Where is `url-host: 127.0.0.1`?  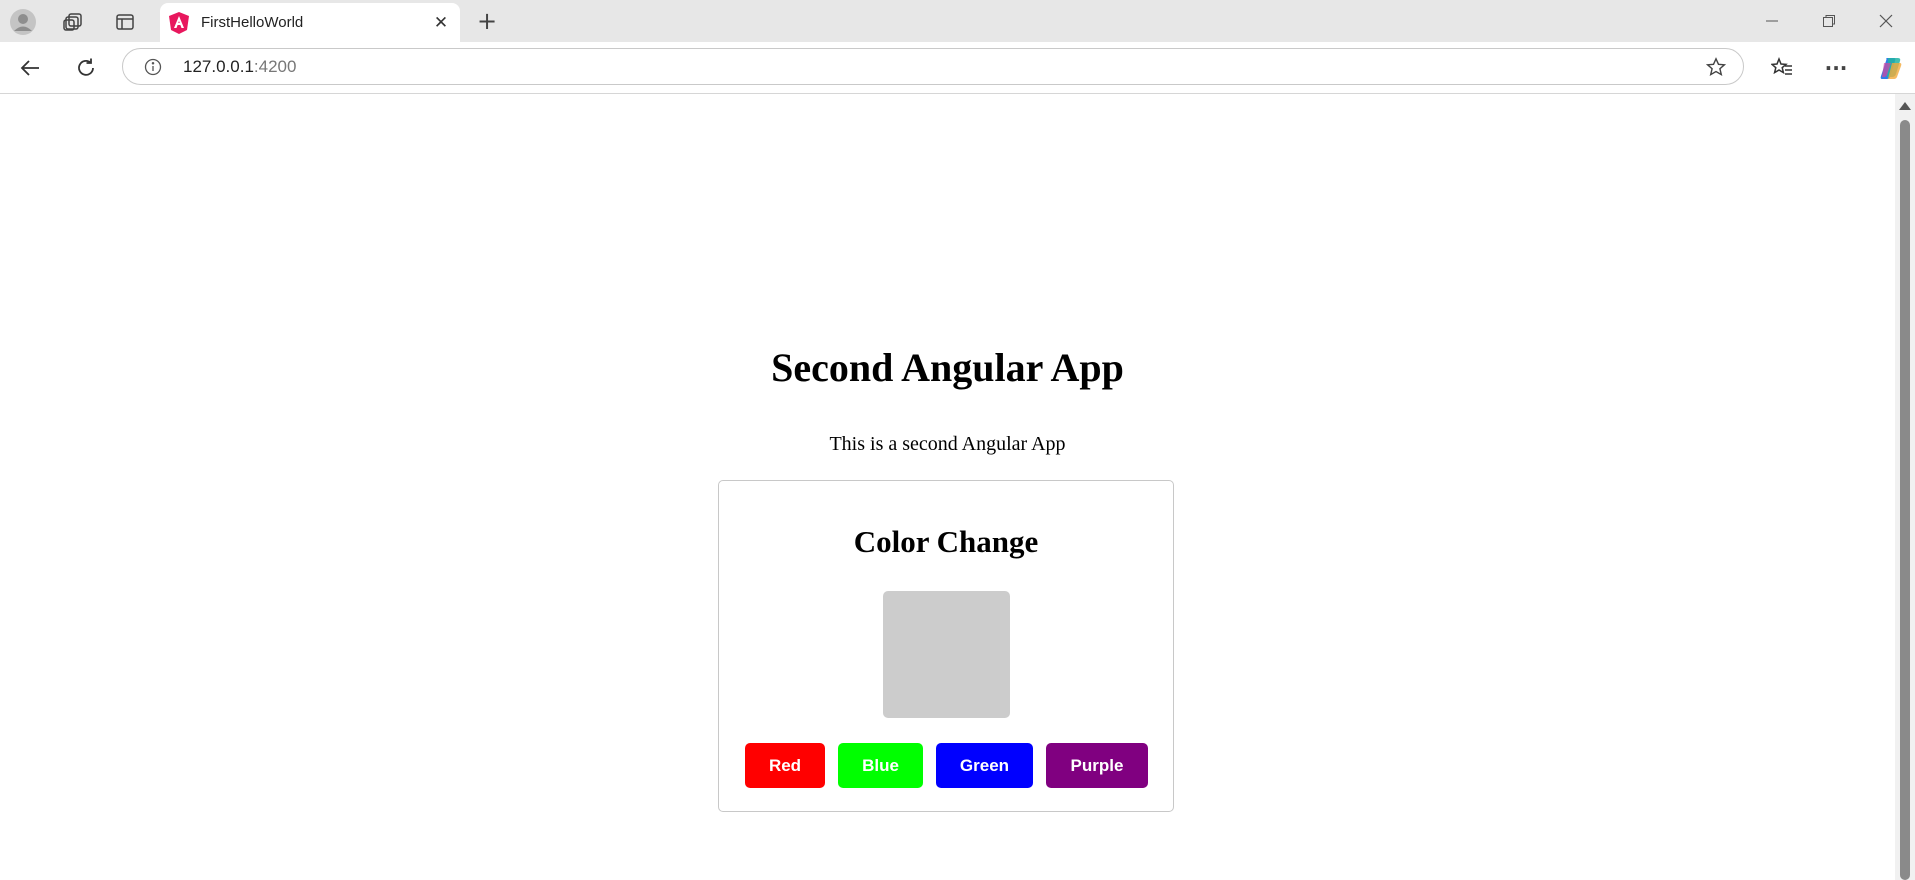
url-host: 127.0.0.1 is located at coordinates (218, 66).